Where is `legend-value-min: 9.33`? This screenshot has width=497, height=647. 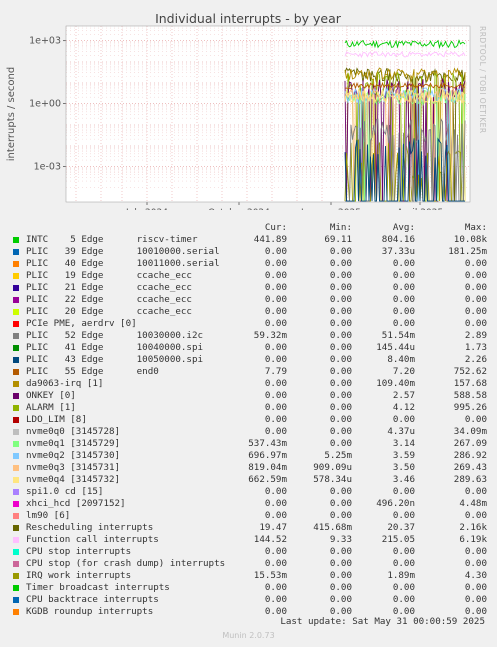
legend-value-min: 9.33 is located at coordinates (340, 539).